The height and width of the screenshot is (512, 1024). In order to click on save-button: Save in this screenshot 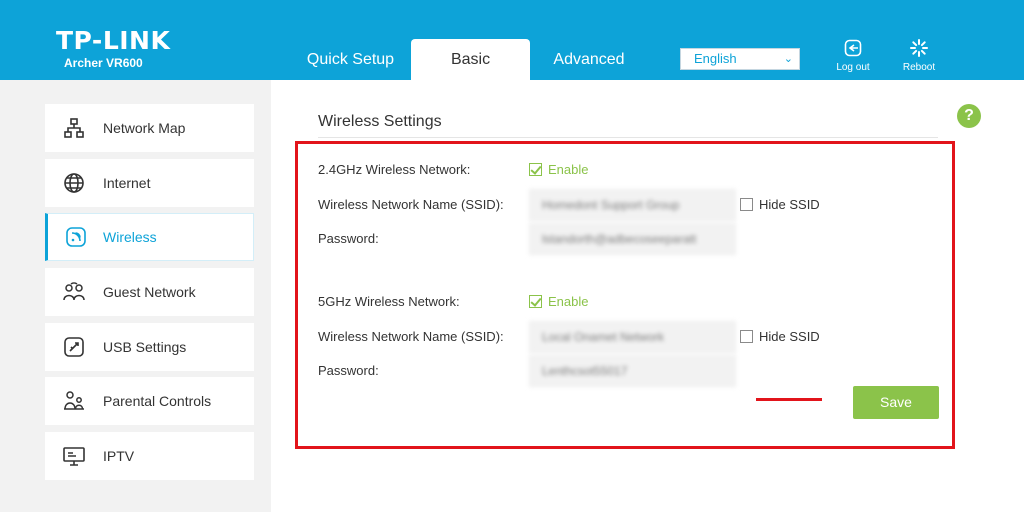, I will do `click(896, 402)`.